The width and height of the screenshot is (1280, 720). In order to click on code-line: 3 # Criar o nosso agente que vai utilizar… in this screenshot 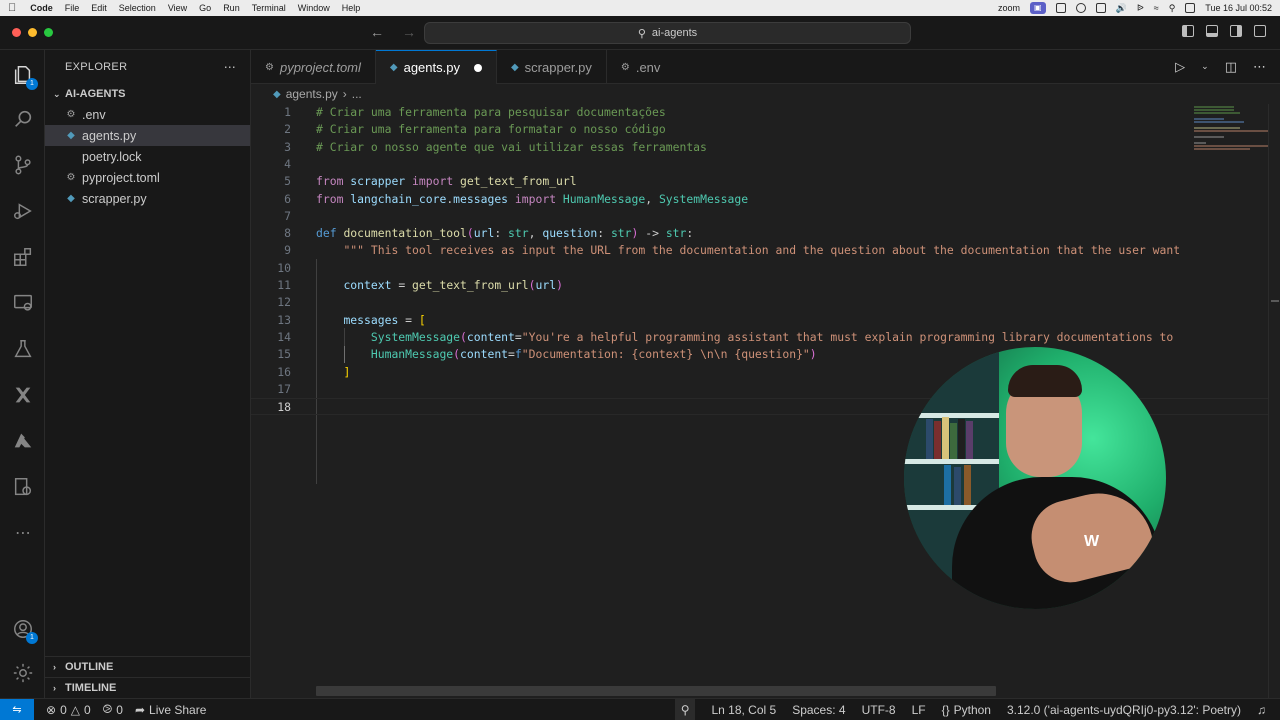, I will do `click(759, 147)`.